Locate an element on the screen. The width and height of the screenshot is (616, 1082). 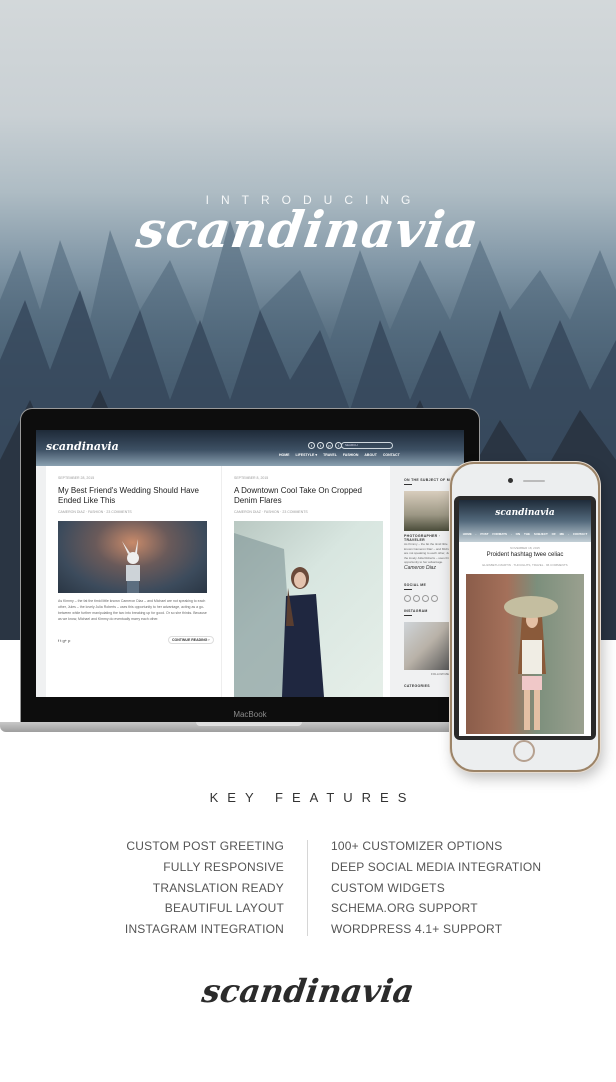
twitter-icon: t is located at coordinates (320, 445).